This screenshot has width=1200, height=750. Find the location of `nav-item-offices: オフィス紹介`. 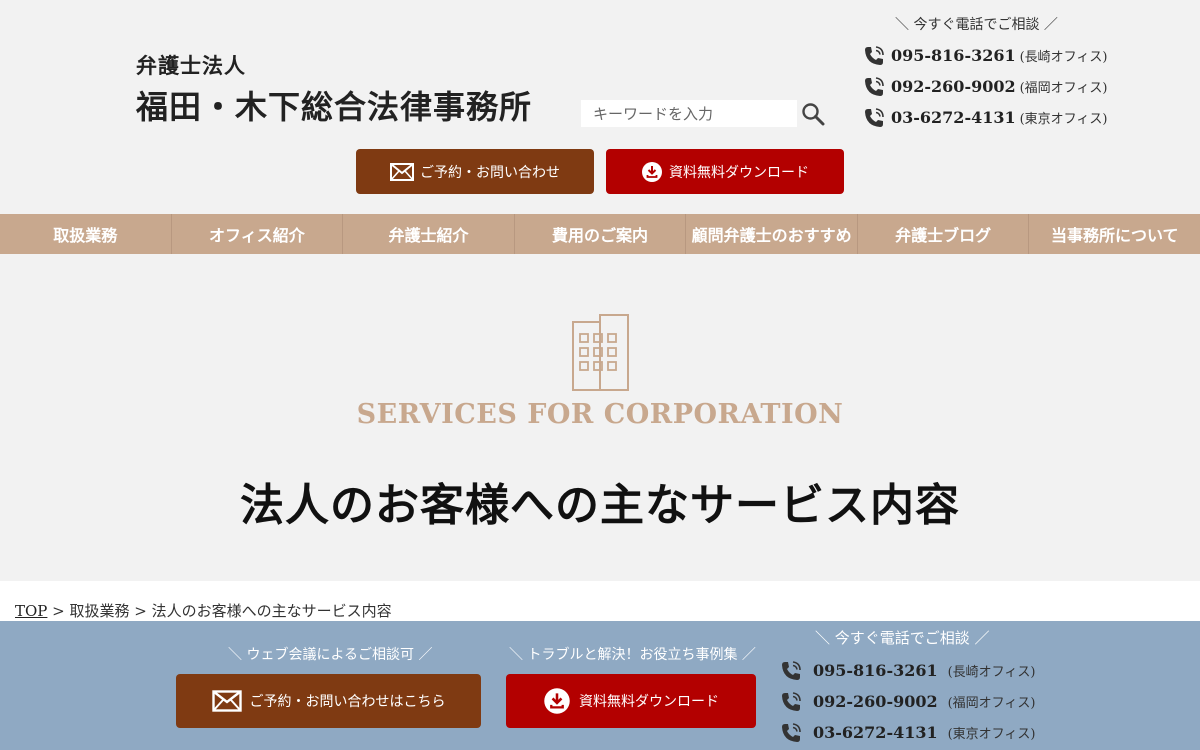

nav-item-offices: オフィス紹介 is located at coordinates (258, 234).